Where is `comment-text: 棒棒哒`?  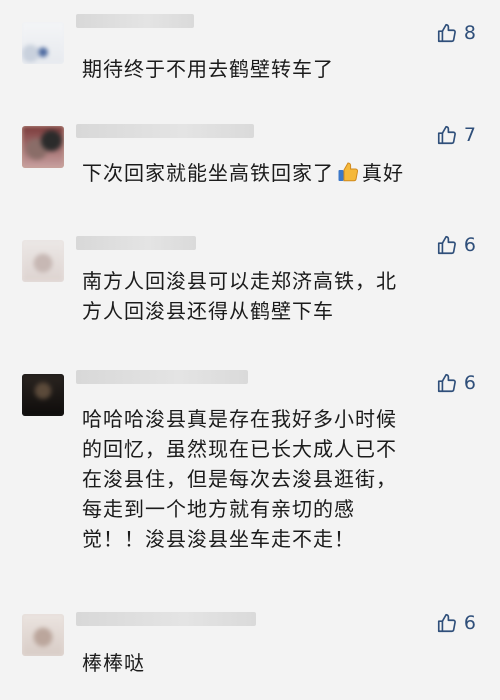
comment-text: 棒棒哒 is located at coordinates (113, 663).